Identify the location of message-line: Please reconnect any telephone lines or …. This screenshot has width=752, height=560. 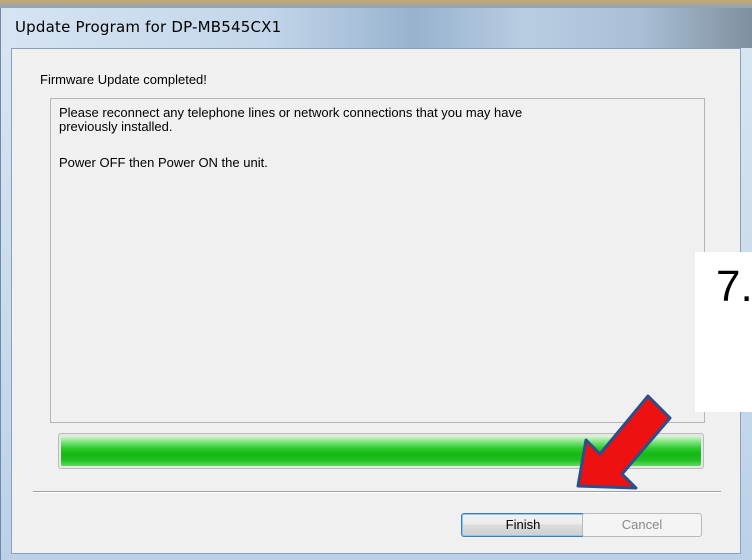
(291, 112).